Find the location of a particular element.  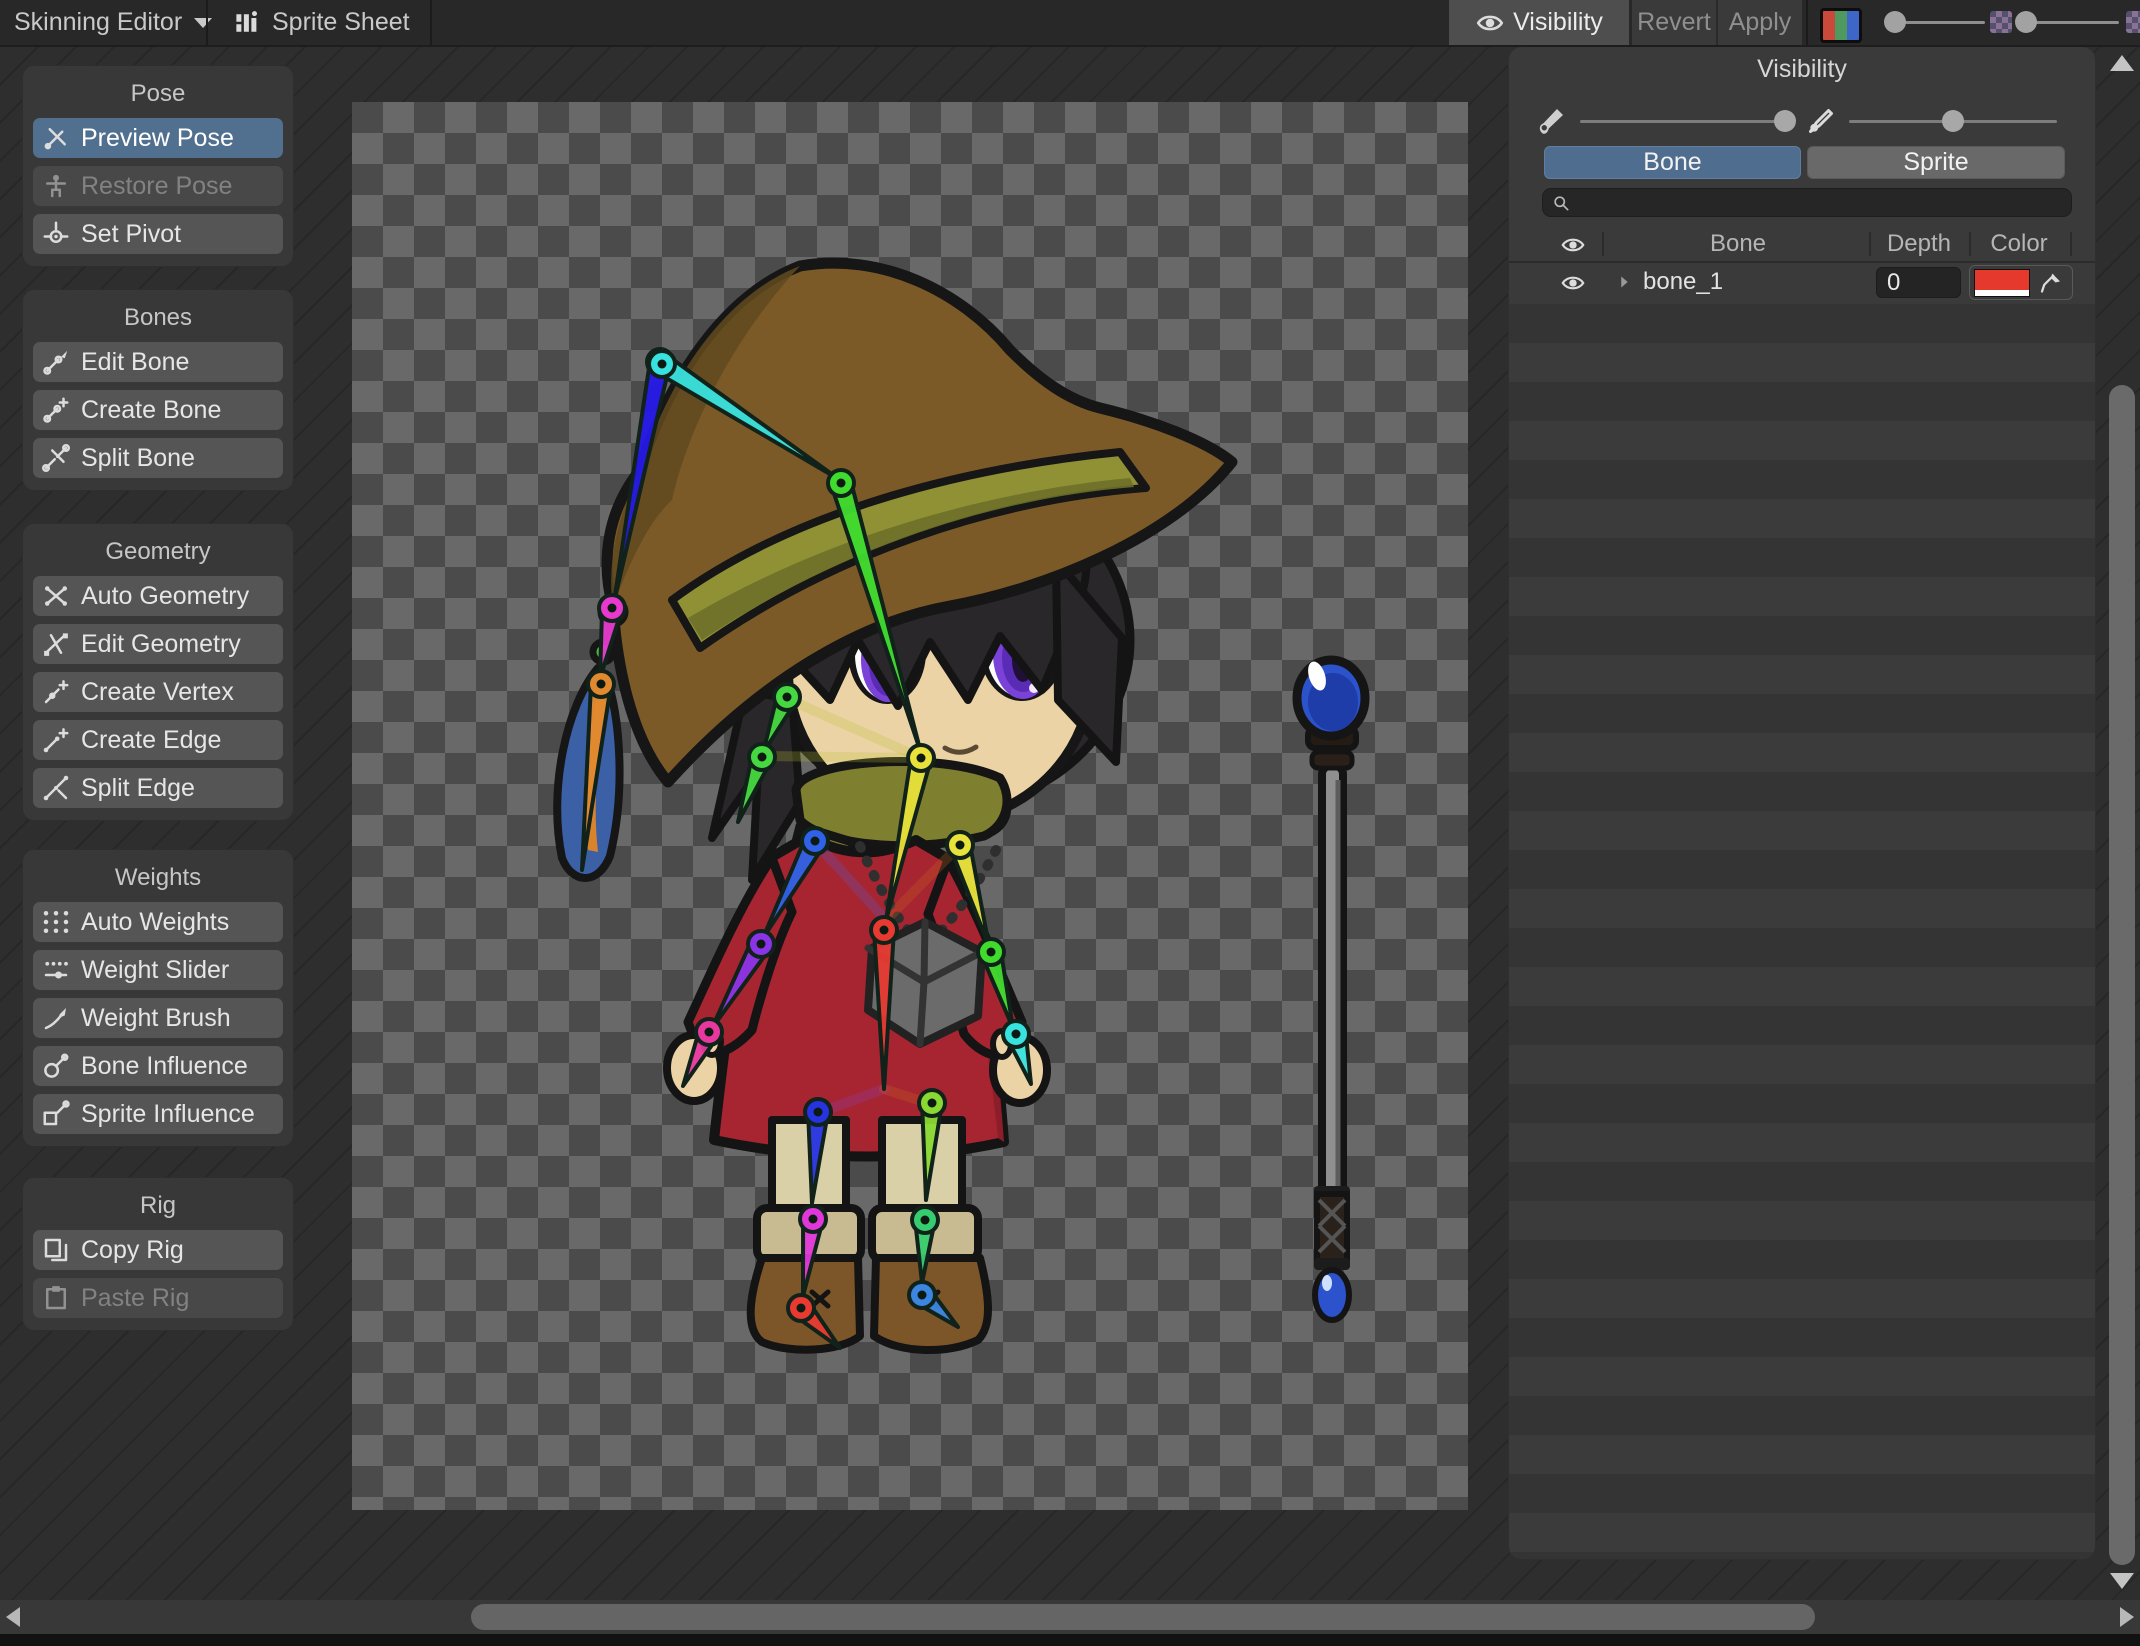

eye-icon is located at coordinates (1490, 23).